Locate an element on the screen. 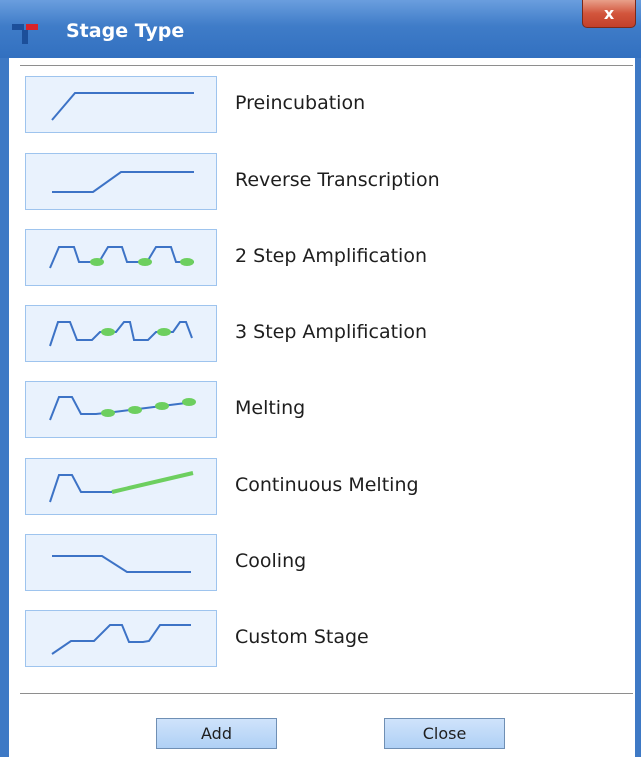 Image resolution: width=641 pixels, height=757 pixels. window-close-button: x is located at coordinates (609, 14).